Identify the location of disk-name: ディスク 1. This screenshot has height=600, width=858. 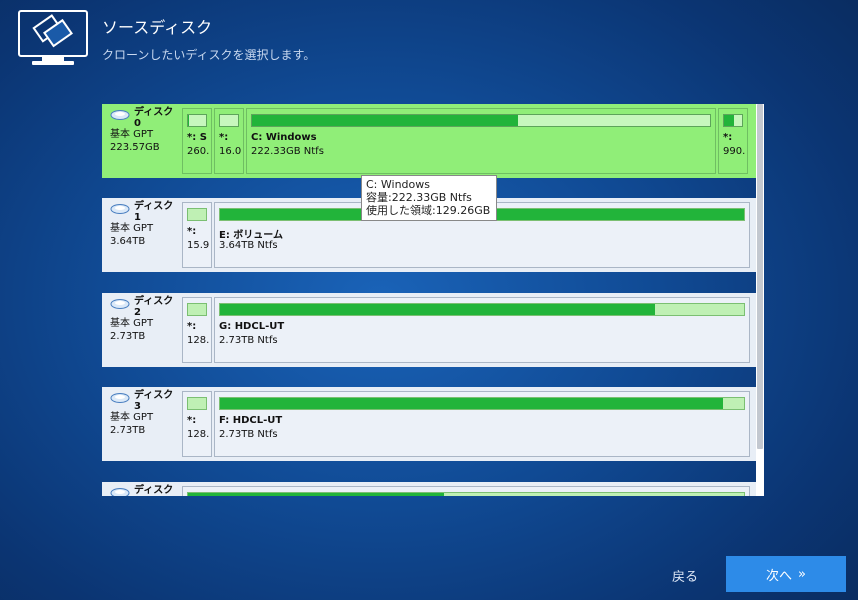
(154, 212).